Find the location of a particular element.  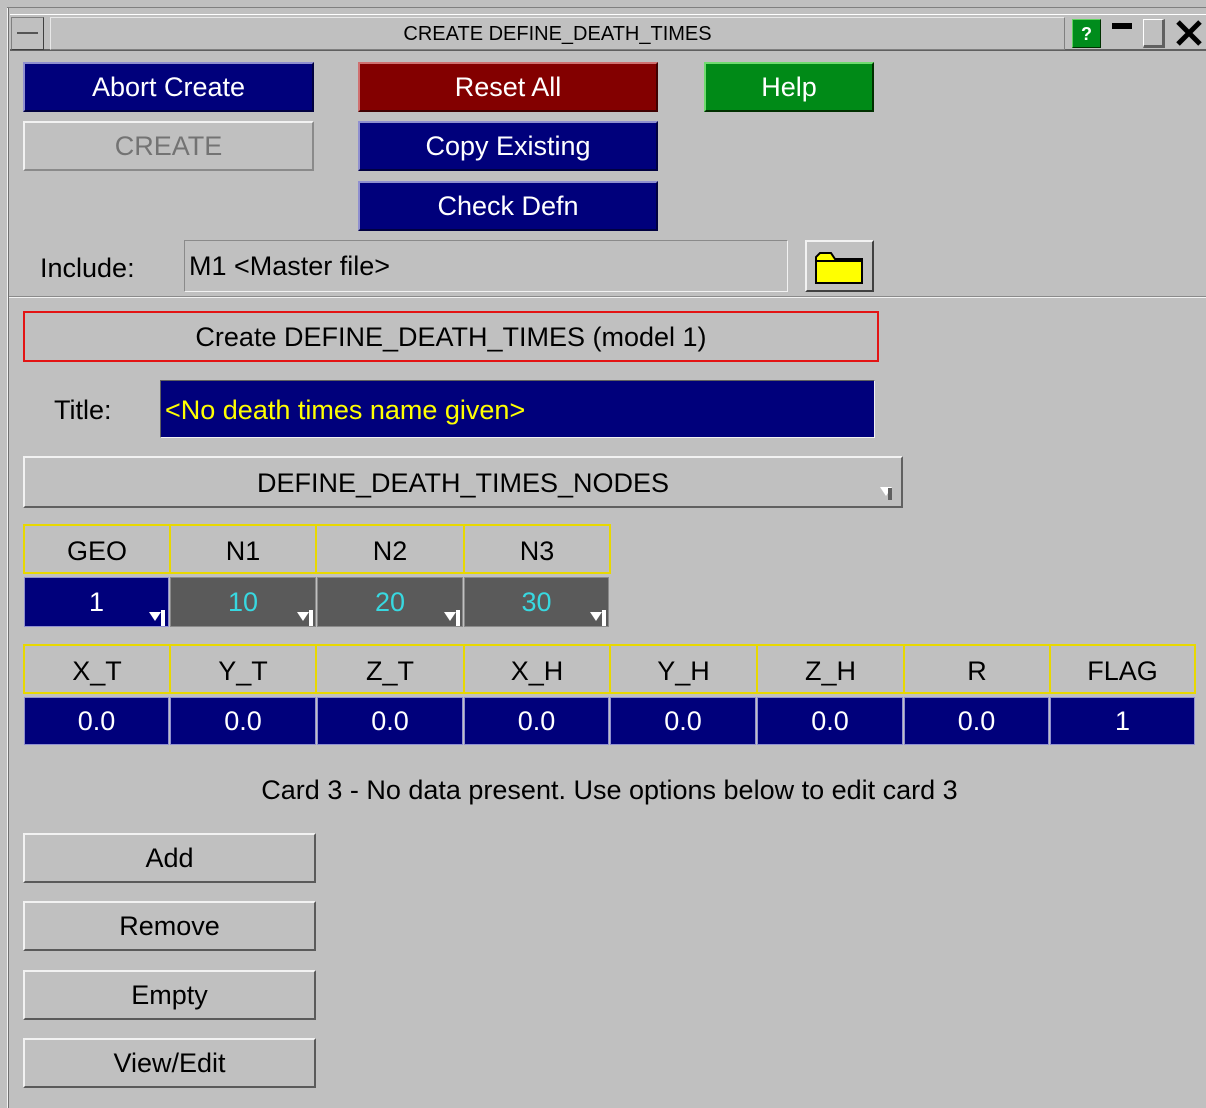

card2-header-z-h: Z_H is located at coordinates (830, 669).